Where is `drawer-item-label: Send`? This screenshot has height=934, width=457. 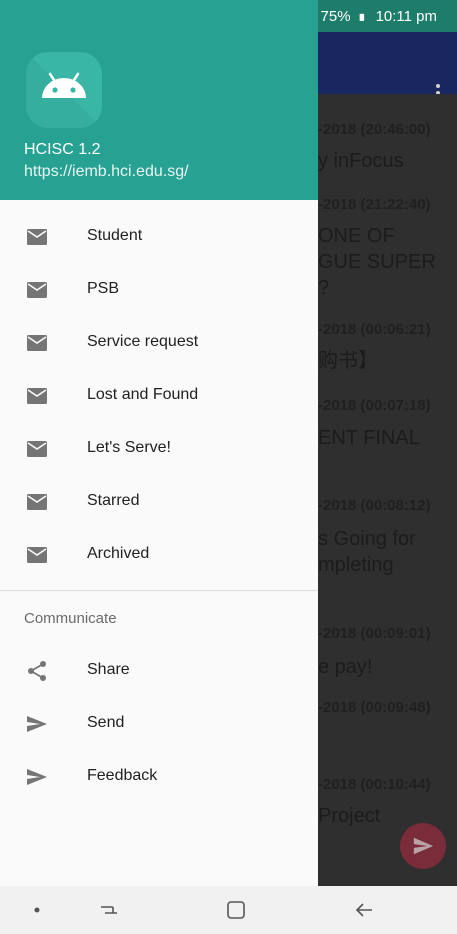 drawer-item-label: Send is located at coordinates (106, 722).